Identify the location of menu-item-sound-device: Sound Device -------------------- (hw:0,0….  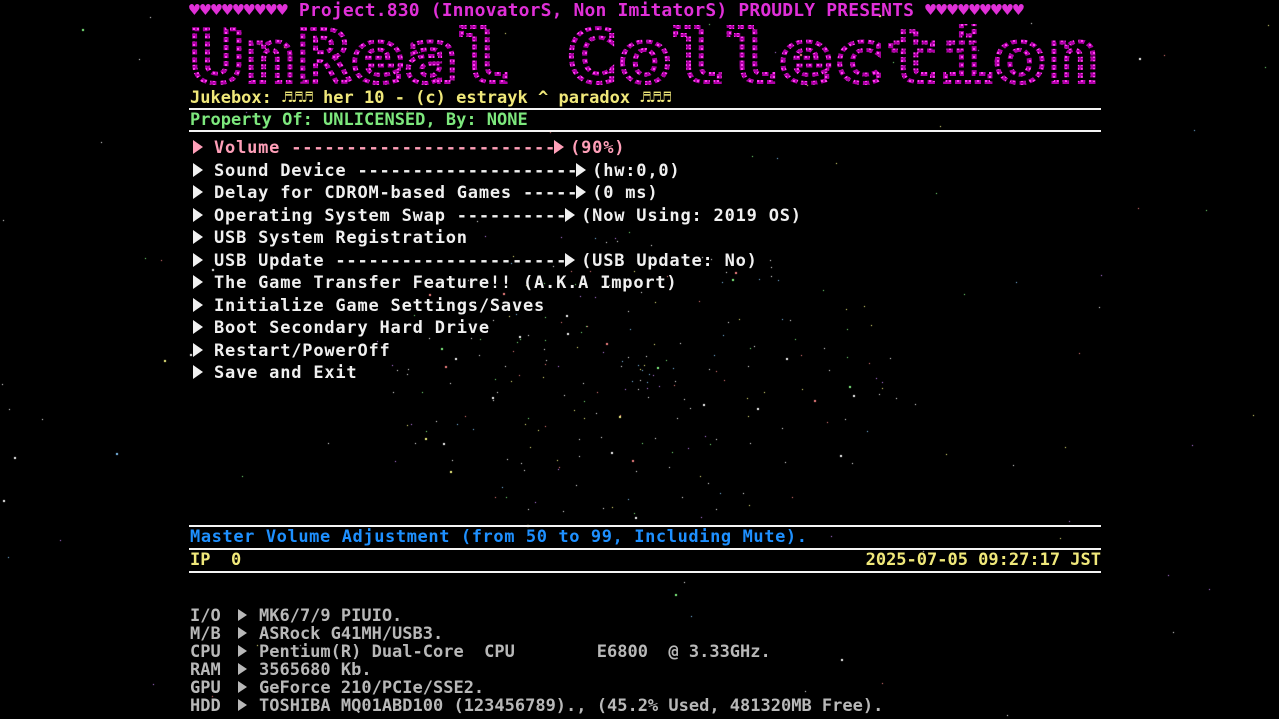
(643, 171).